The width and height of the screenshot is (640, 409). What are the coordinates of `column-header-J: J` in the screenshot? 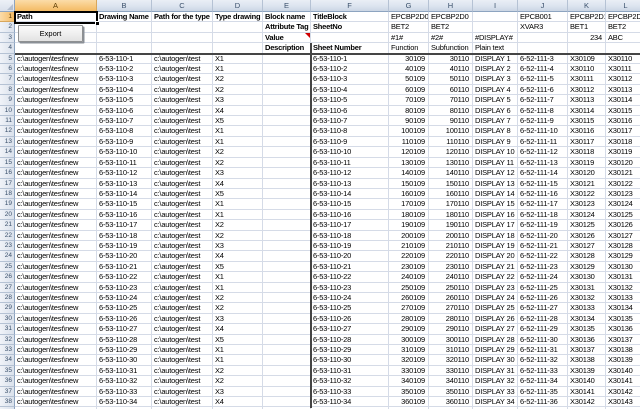 It's located at (543, 6).